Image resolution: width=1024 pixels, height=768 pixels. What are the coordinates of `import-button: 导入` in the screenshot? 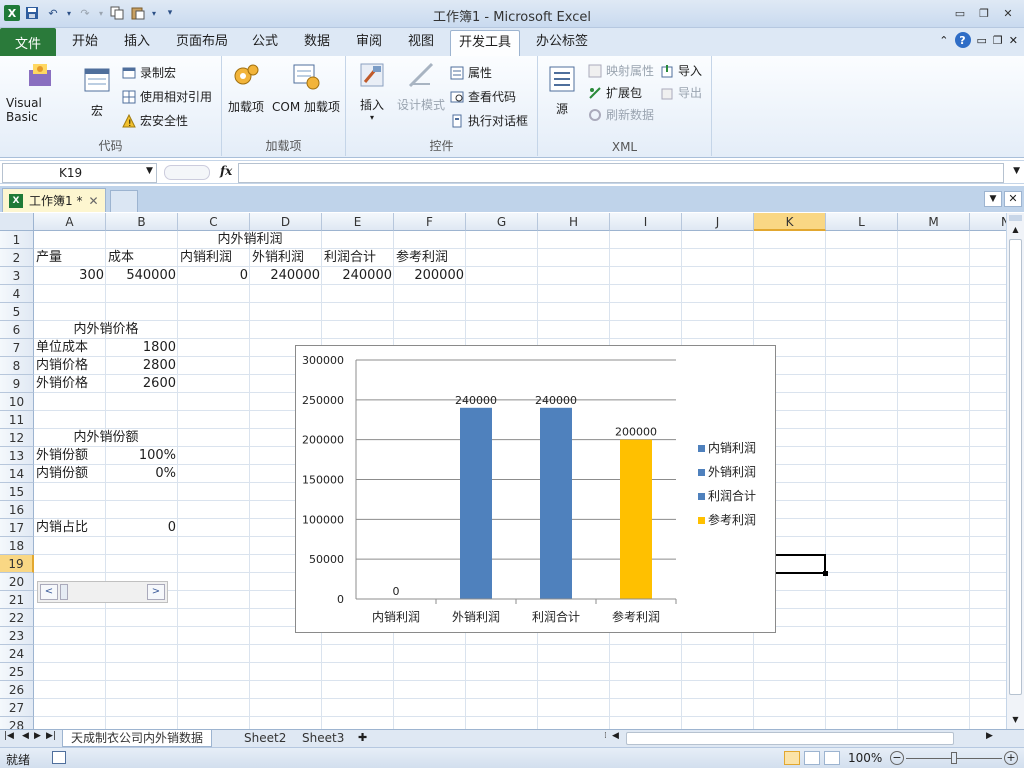 It's located at (681, 70).